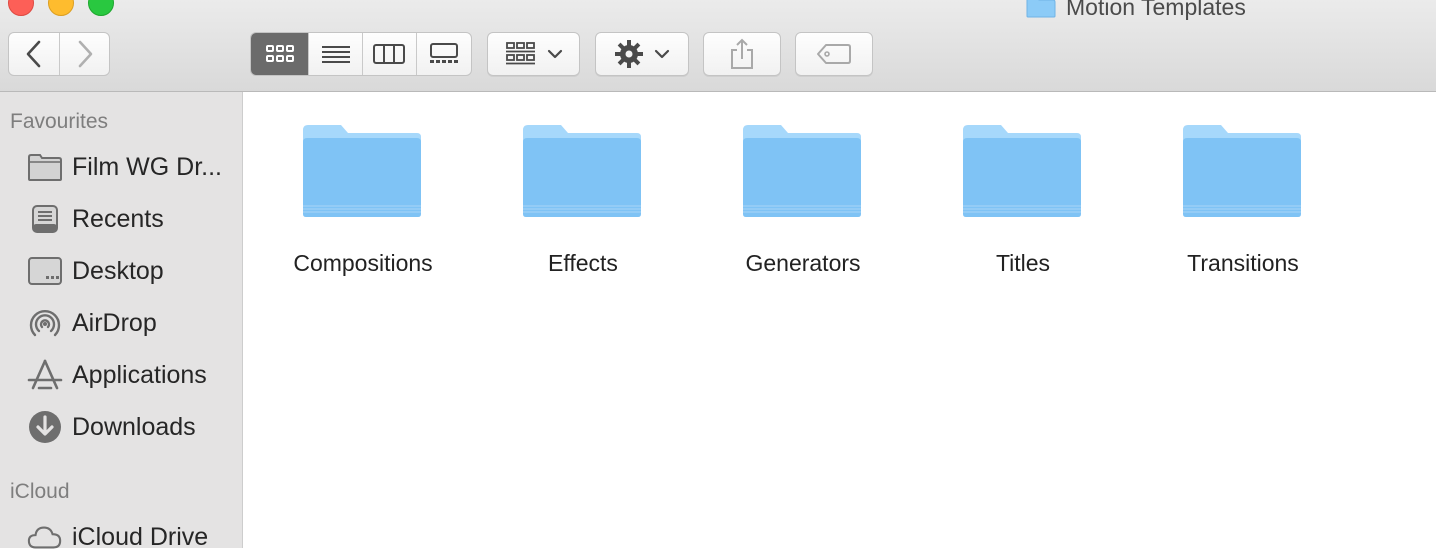 The width and height of the screenshot is (1436, 560). I want to click on folder-item-generators: Generators, so click(793, 207).